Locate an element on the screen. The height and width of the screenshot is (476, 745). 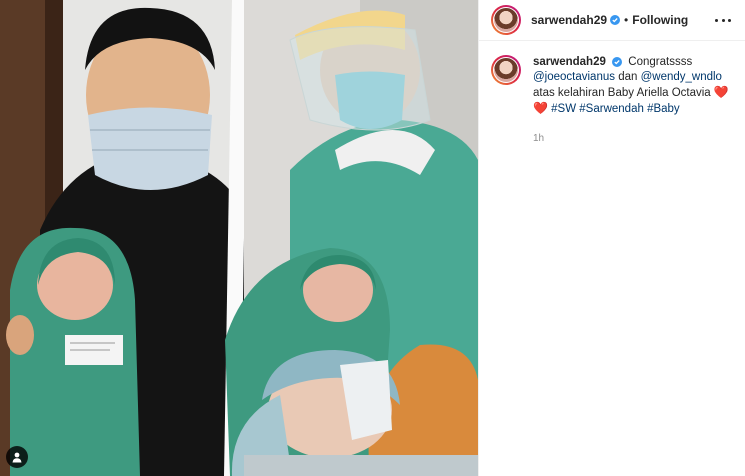
caption-text: atas kelahiran Baby Ariella Octavia is located at coordinates (622, 93).